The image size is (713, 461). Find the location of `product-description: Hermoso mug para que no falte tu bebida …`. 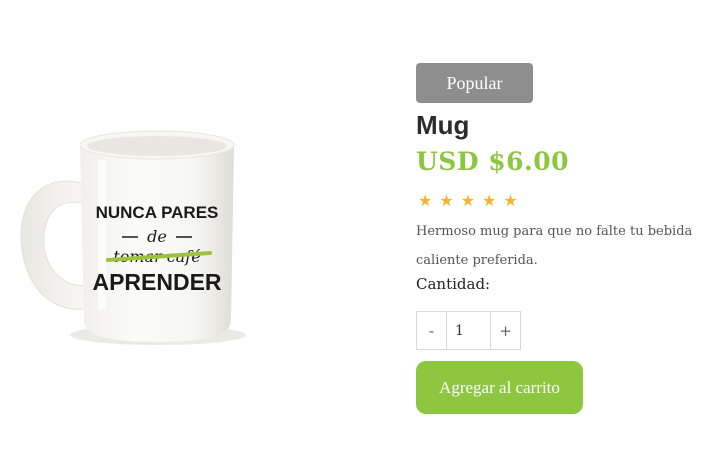

product-description: Hermoso mug para que no falte tu bebida … is located at coordinates (554, 246).